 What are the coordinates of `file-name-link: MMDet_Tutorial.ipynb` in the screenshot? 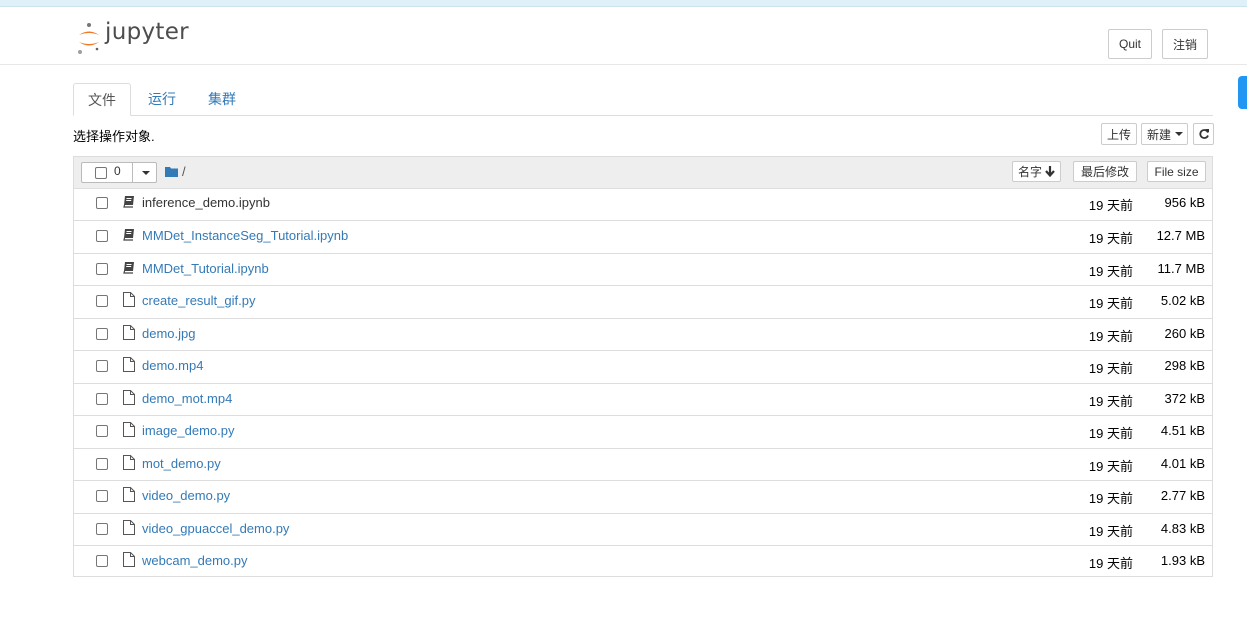 It's located at (205, 268).